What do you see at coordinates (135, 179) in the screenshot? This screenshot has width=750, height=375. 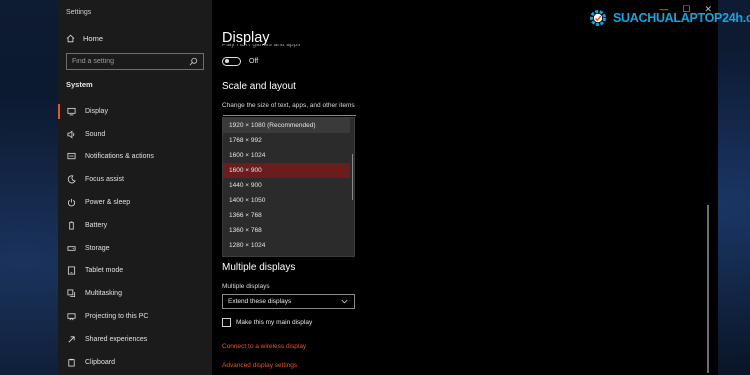 I see `sidebar-item-focus-assist: Focus assist` at bounding box center [135, 179].